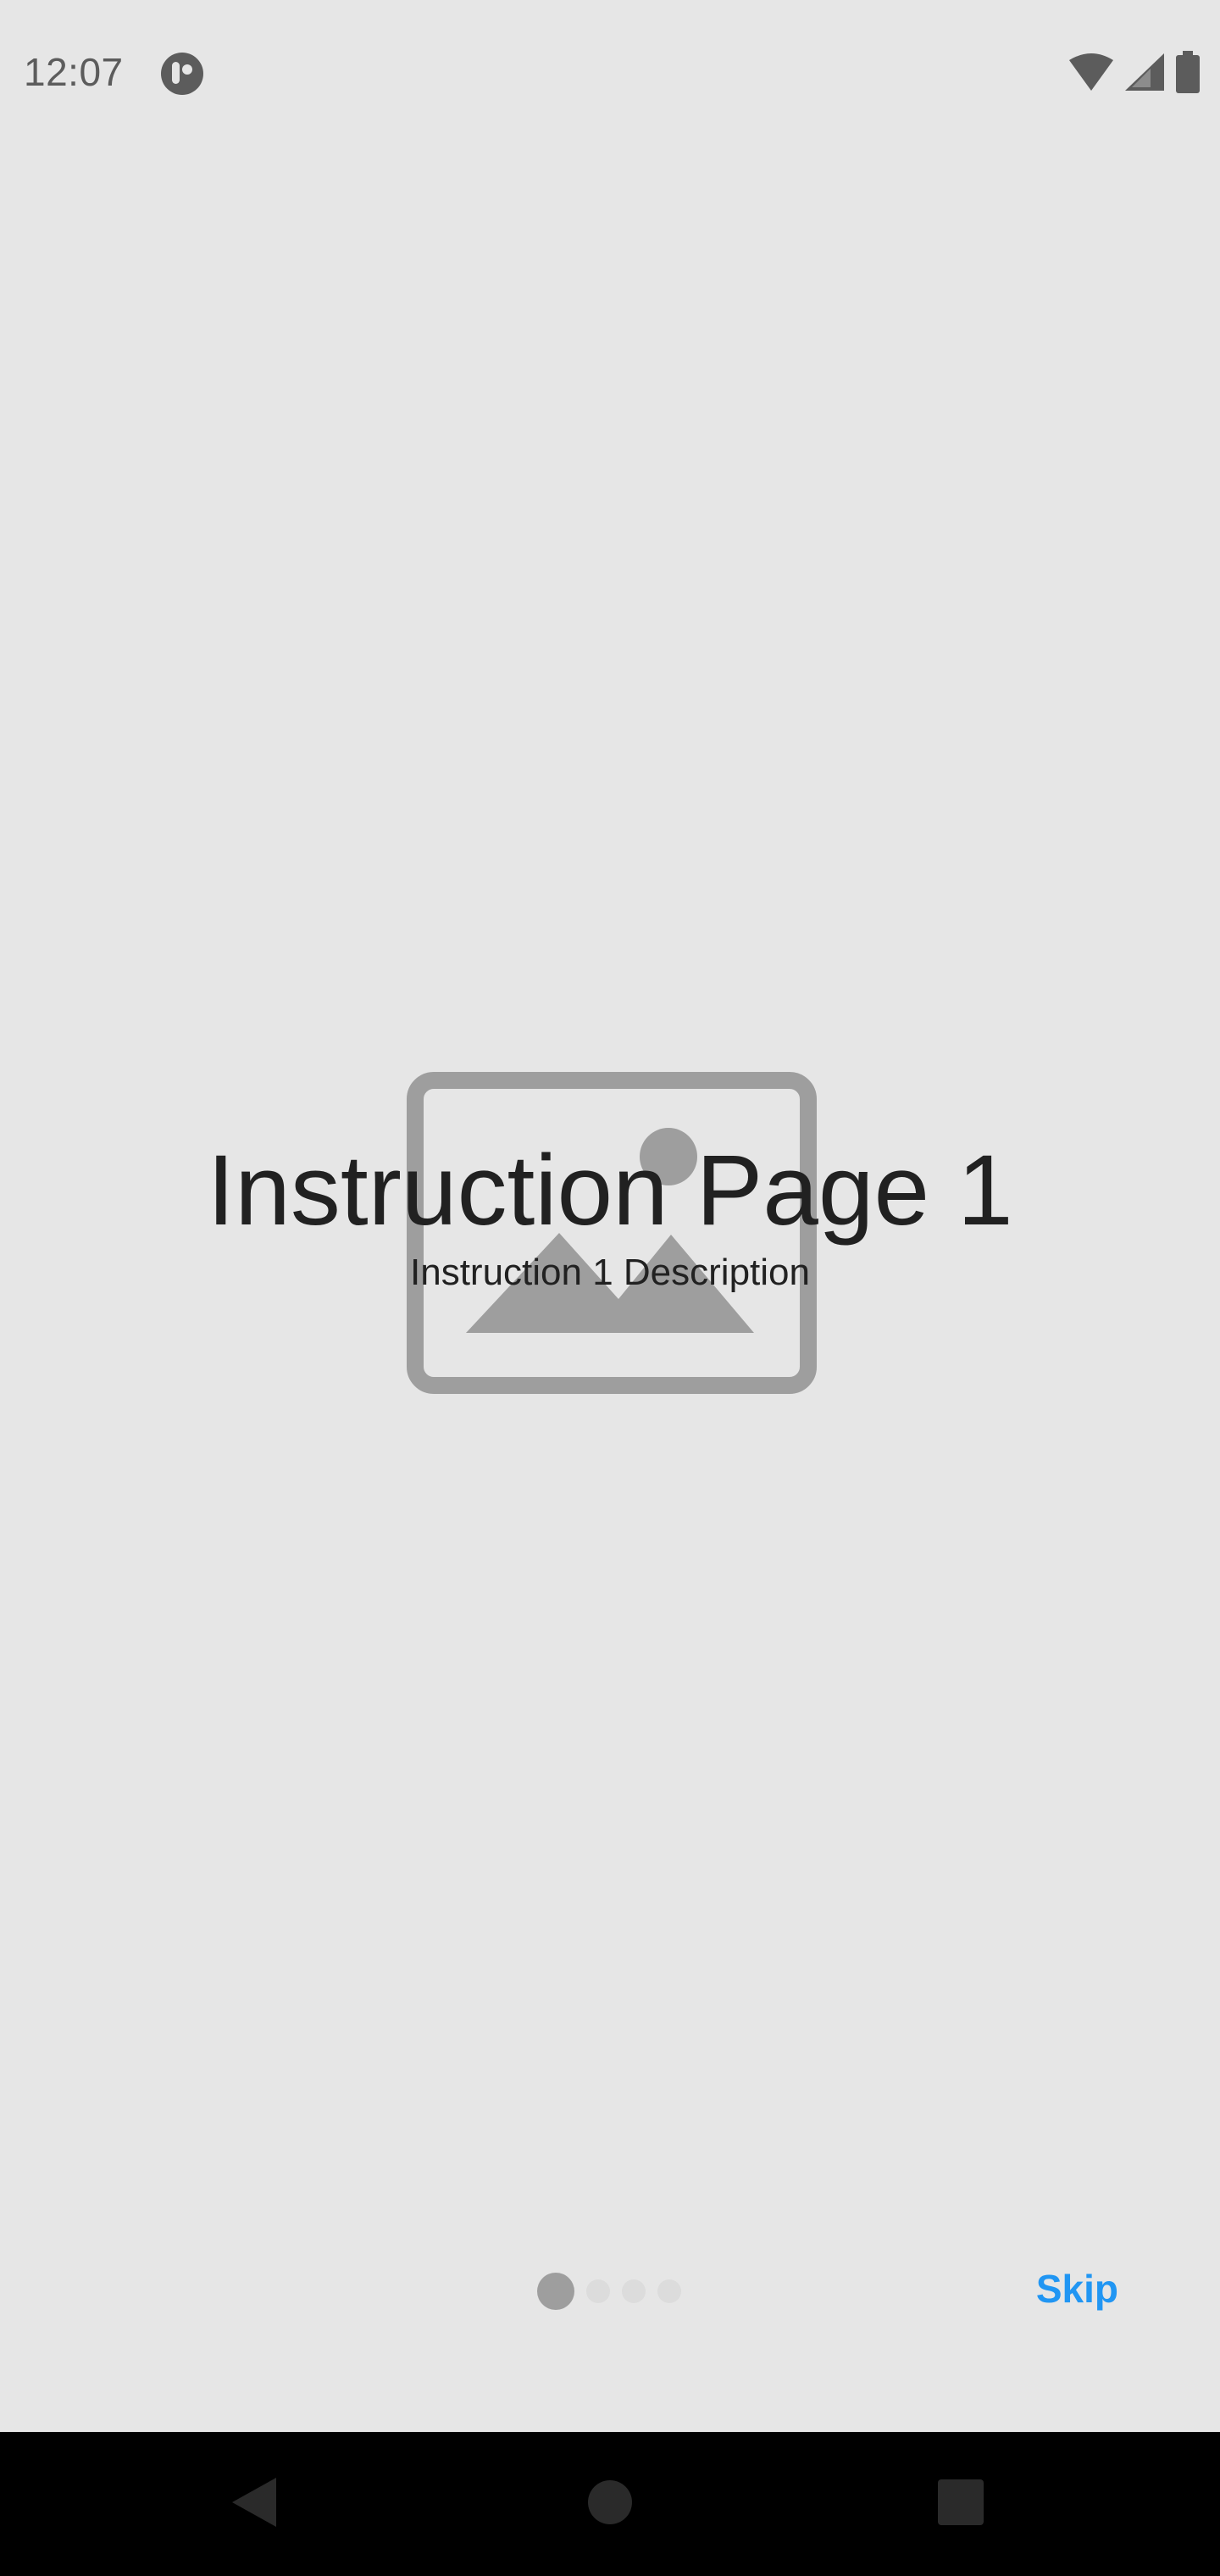 This screenshot has width=1220, height=2576. What do you see at coordinates (555, 2291) in the screenshot?
I see `page-dot-active` at bounding box center [555, 2291].